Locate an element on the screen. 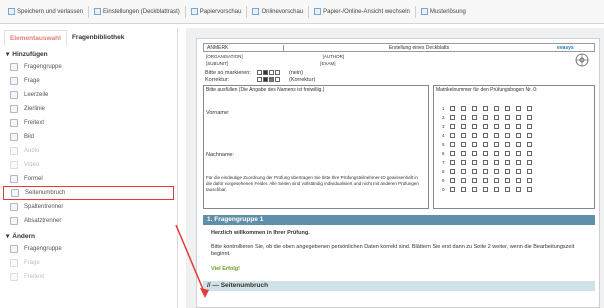  sidebar-item-freitext: Freitext is located at coordinates (88, 123).